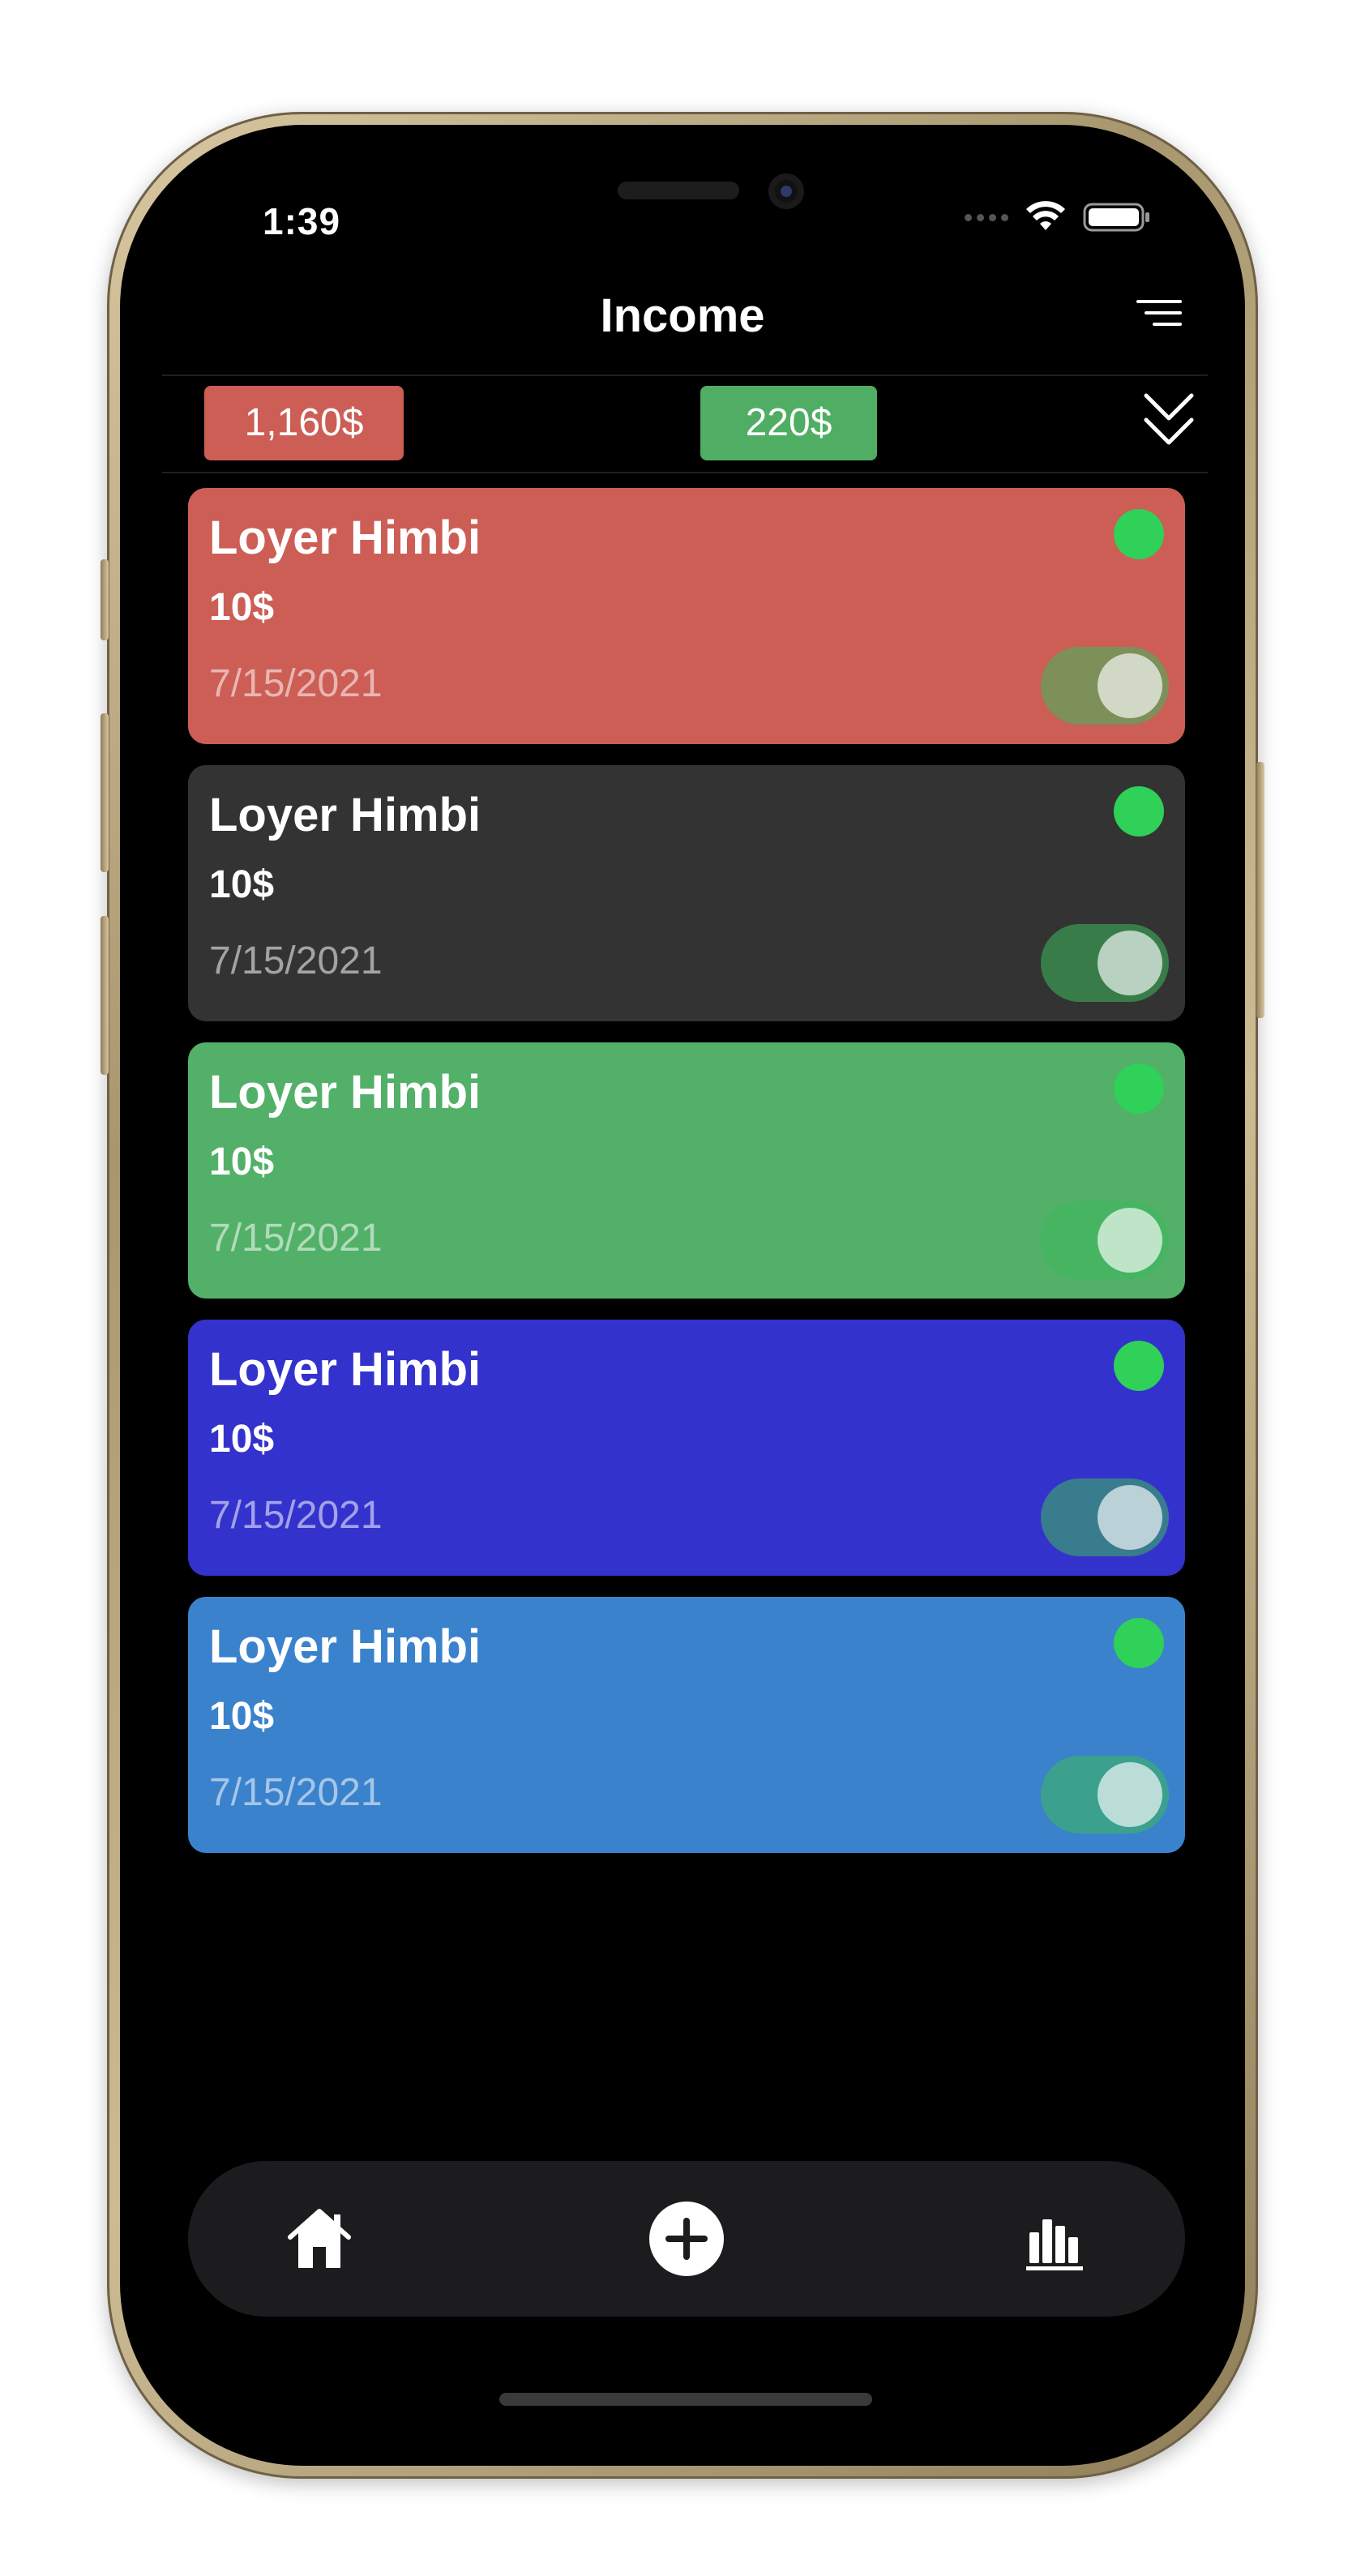  I want to click on add-circle-icon, so click(686, 2239).